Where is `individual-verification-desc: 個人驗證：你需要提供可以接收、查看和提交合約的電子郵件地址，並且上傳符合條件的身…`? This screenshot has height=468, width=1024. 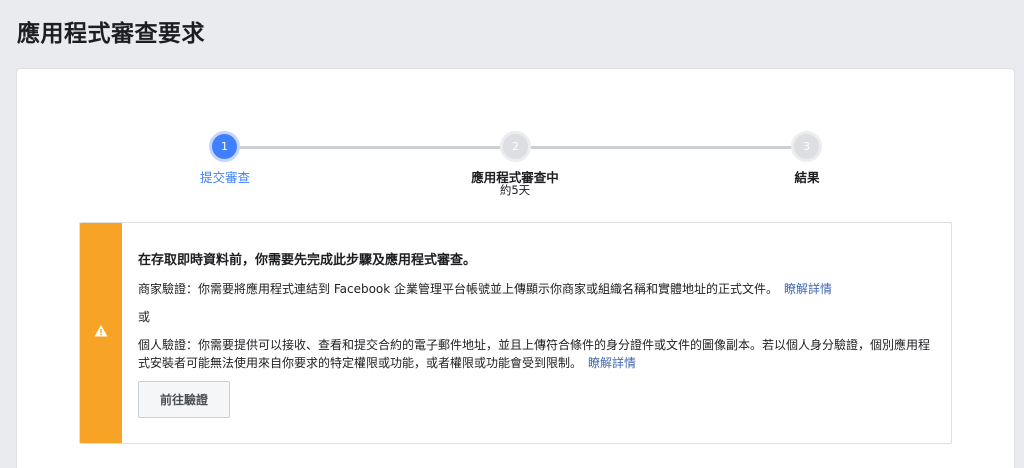 individual-verification-desc: 個人驗證：你需要提供可以接收、查看和提交合約的電子郵件地址，並且上傳符合條件的身… is located at coordinates (534, 354).